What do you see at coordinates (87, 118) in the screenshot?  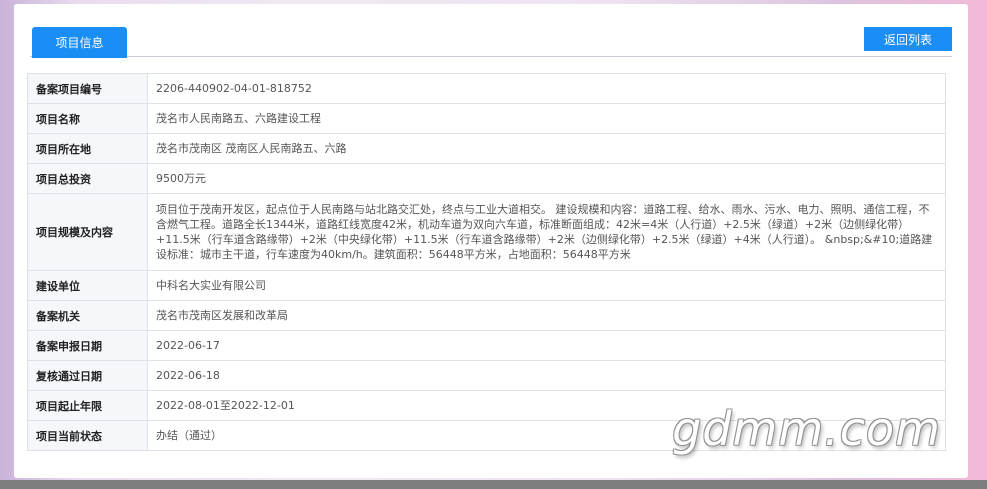 I see `row-label: 项目名称` at bounding box center [87, 118].